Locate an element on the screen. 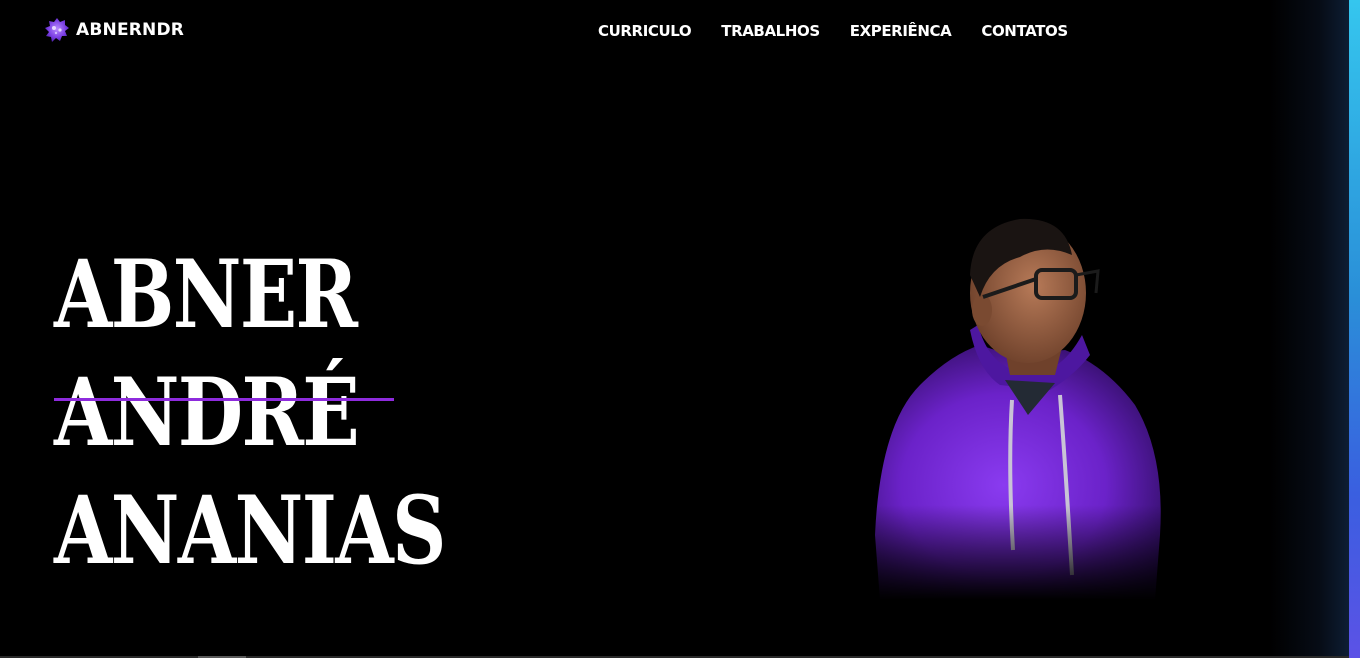  site-logo: ABNERNDR is located at coordinates (114, 30).